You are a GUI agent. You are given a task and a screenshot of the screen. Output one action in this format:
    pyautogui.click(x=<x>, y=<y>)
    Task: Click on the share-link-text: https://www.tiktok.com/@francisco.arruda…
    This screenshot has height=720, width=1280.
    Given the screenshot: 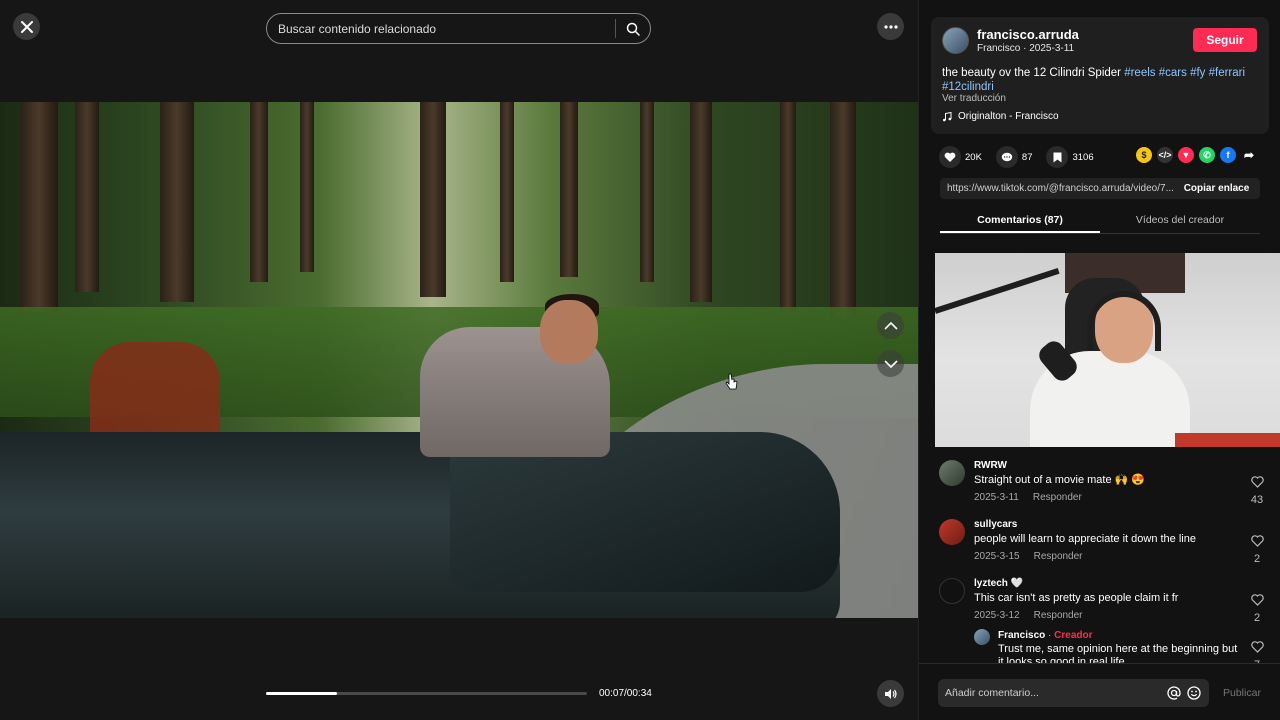 What is the action you would take?
    pyautogui.click(x=1056, y=188)
    